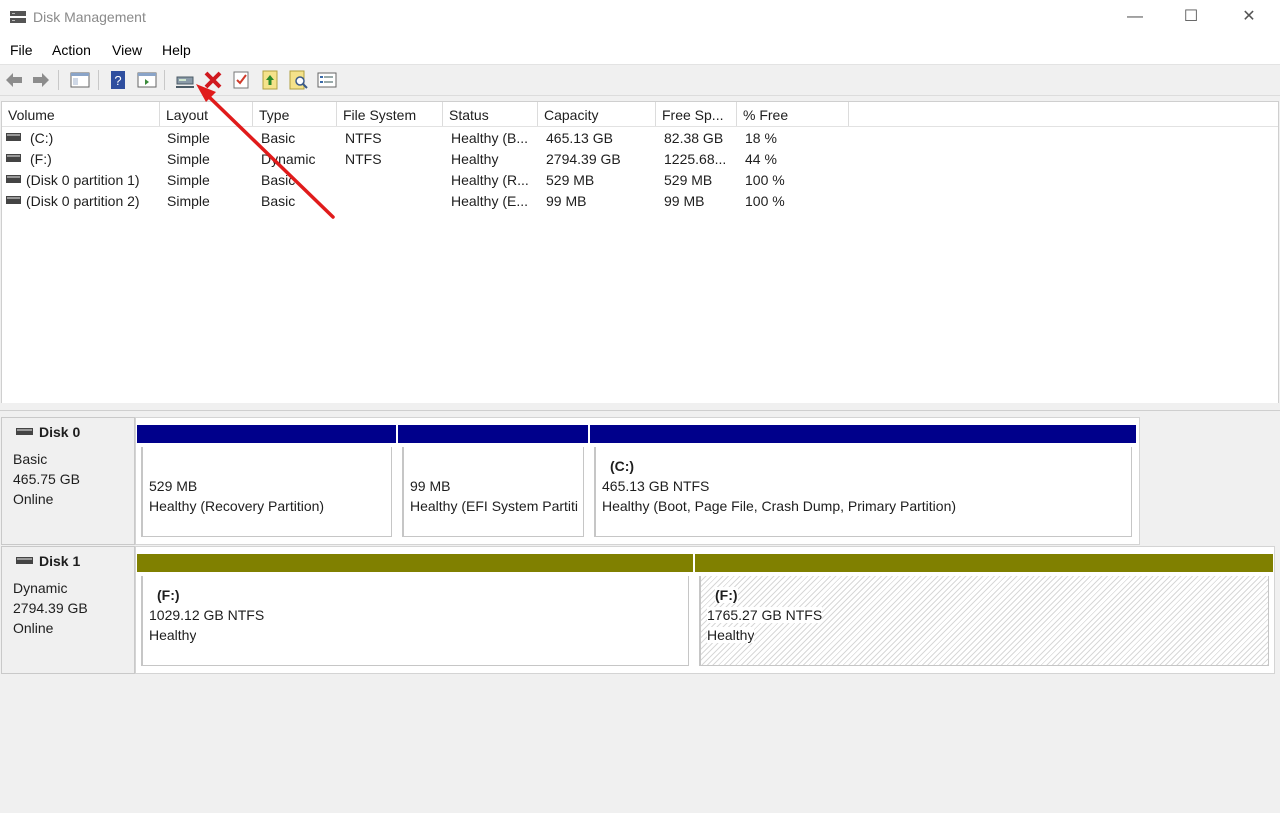  Describe the element at coordinates (793, 114) in the screenshot. I see `column-header-percent-free: % Free` at that location.